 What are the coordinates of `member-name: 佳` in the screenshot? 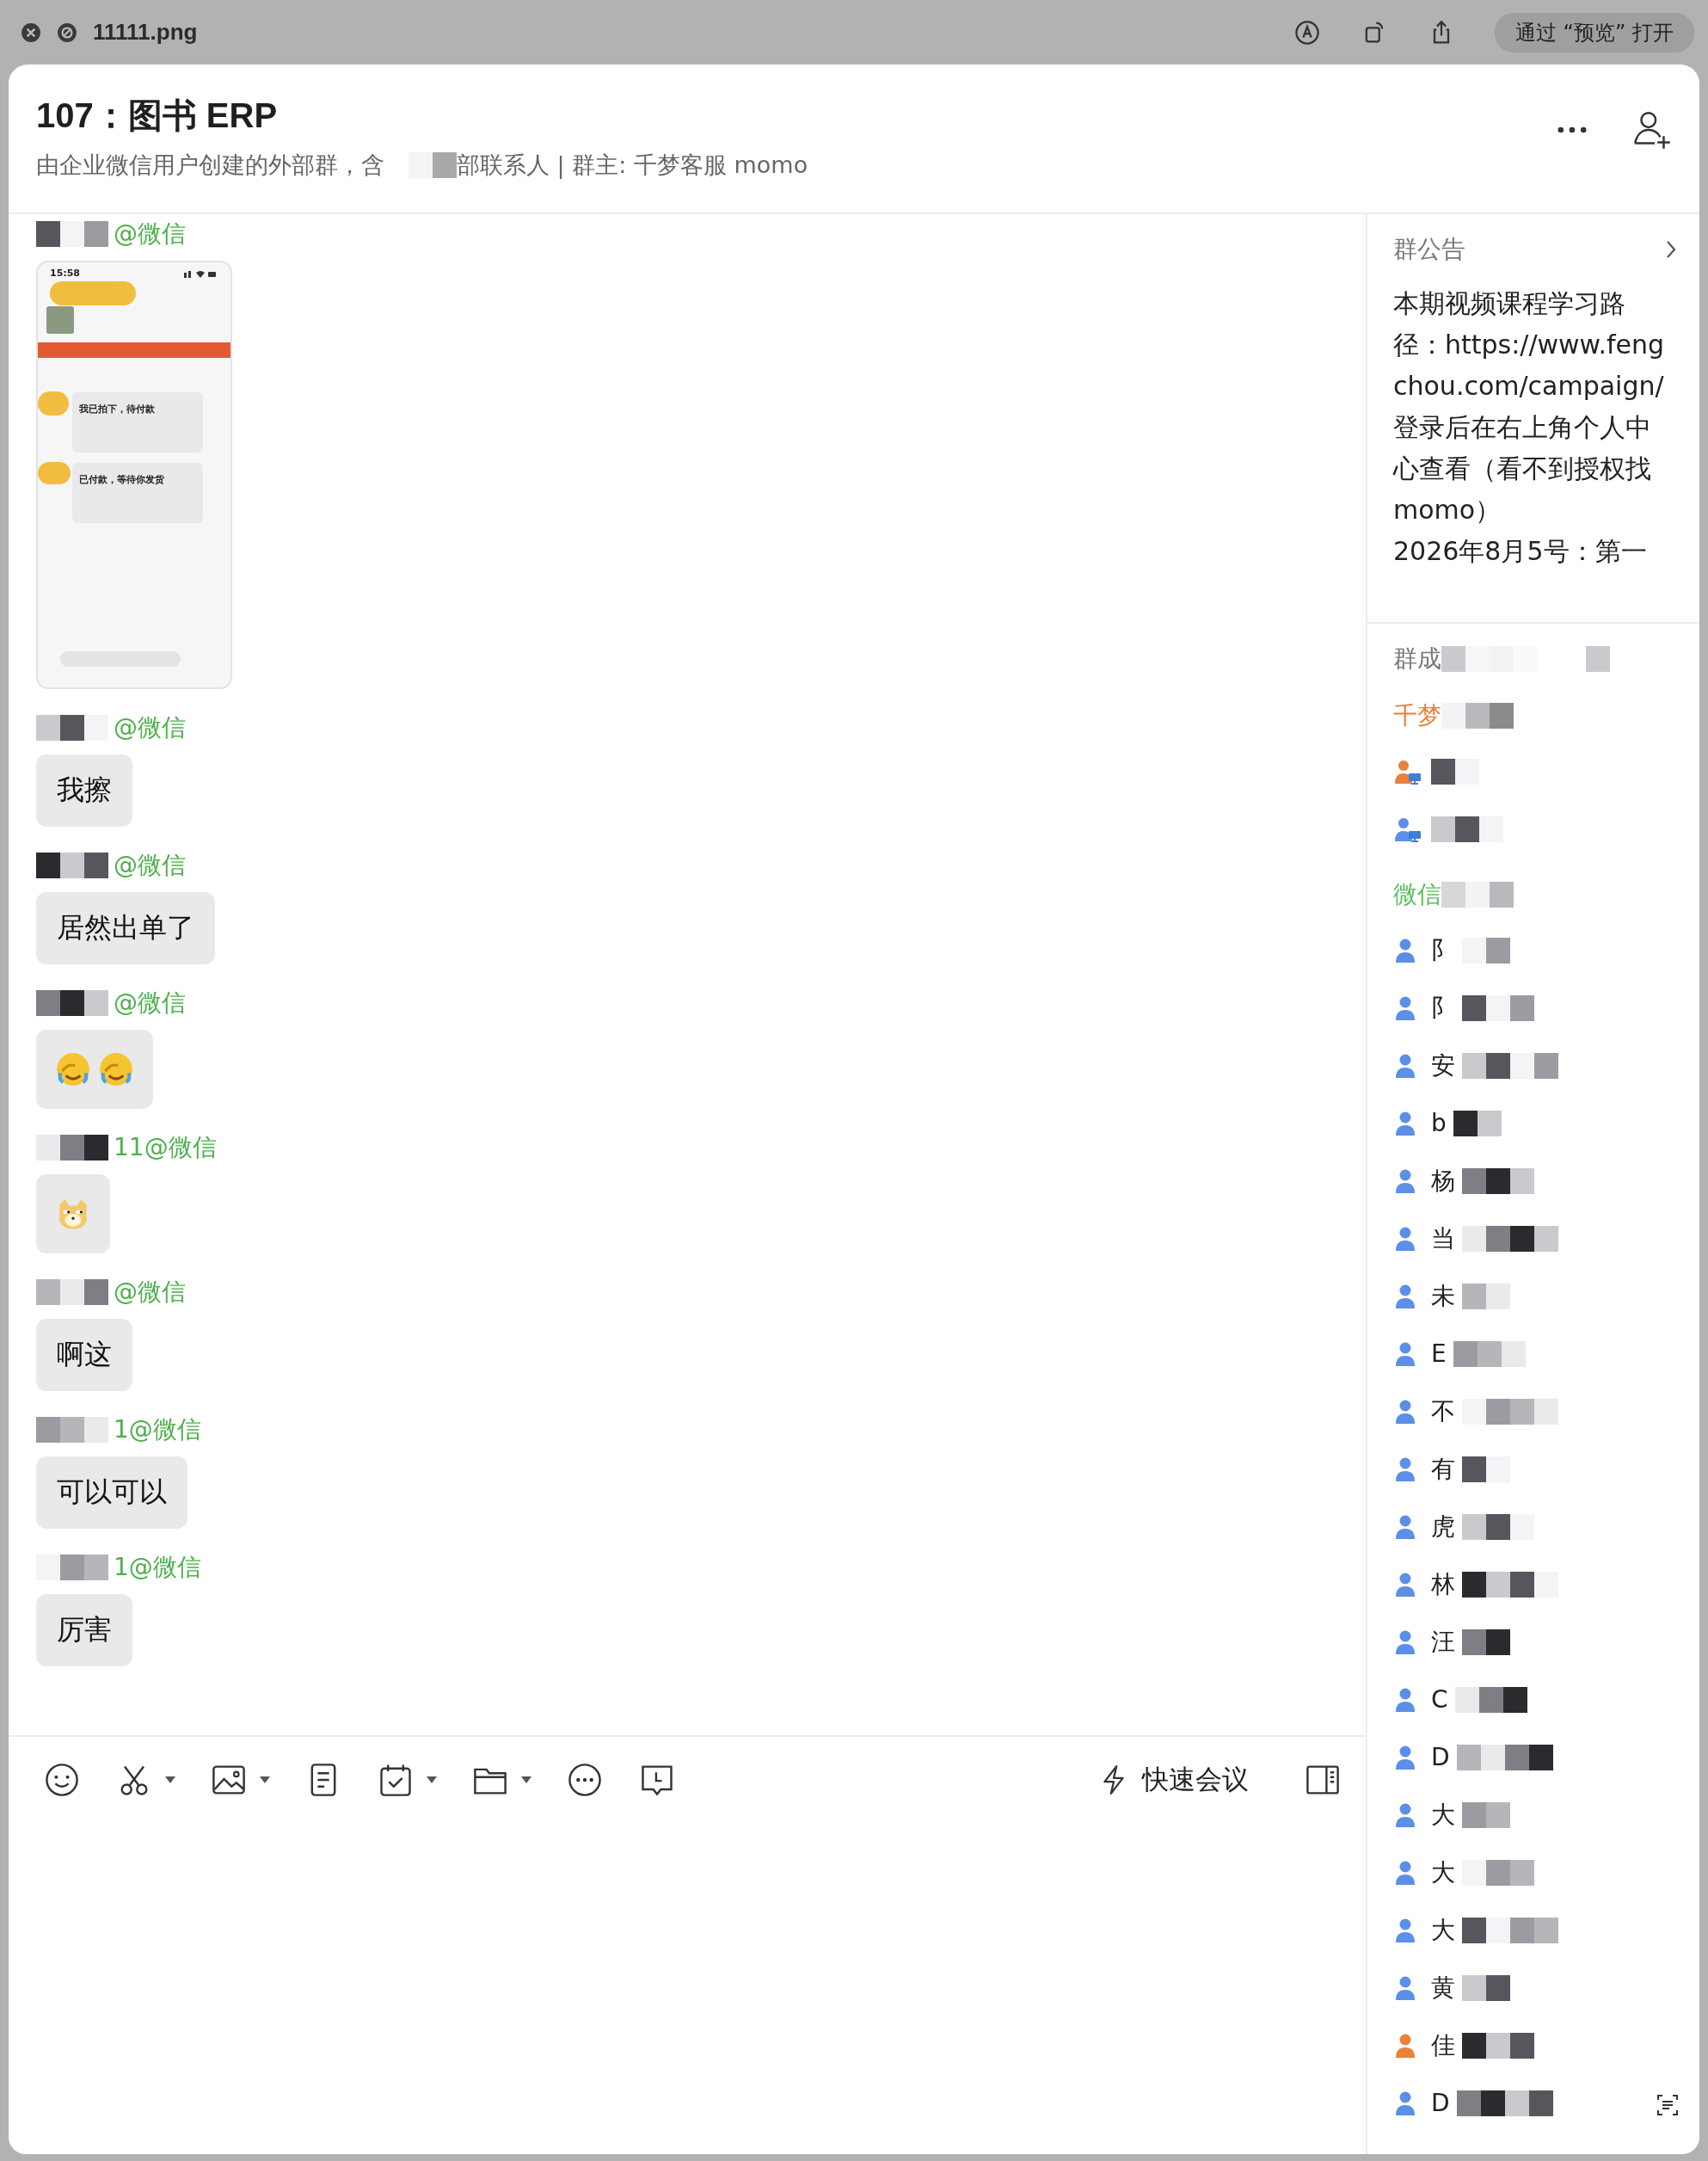 It's located at (1443, 2045).